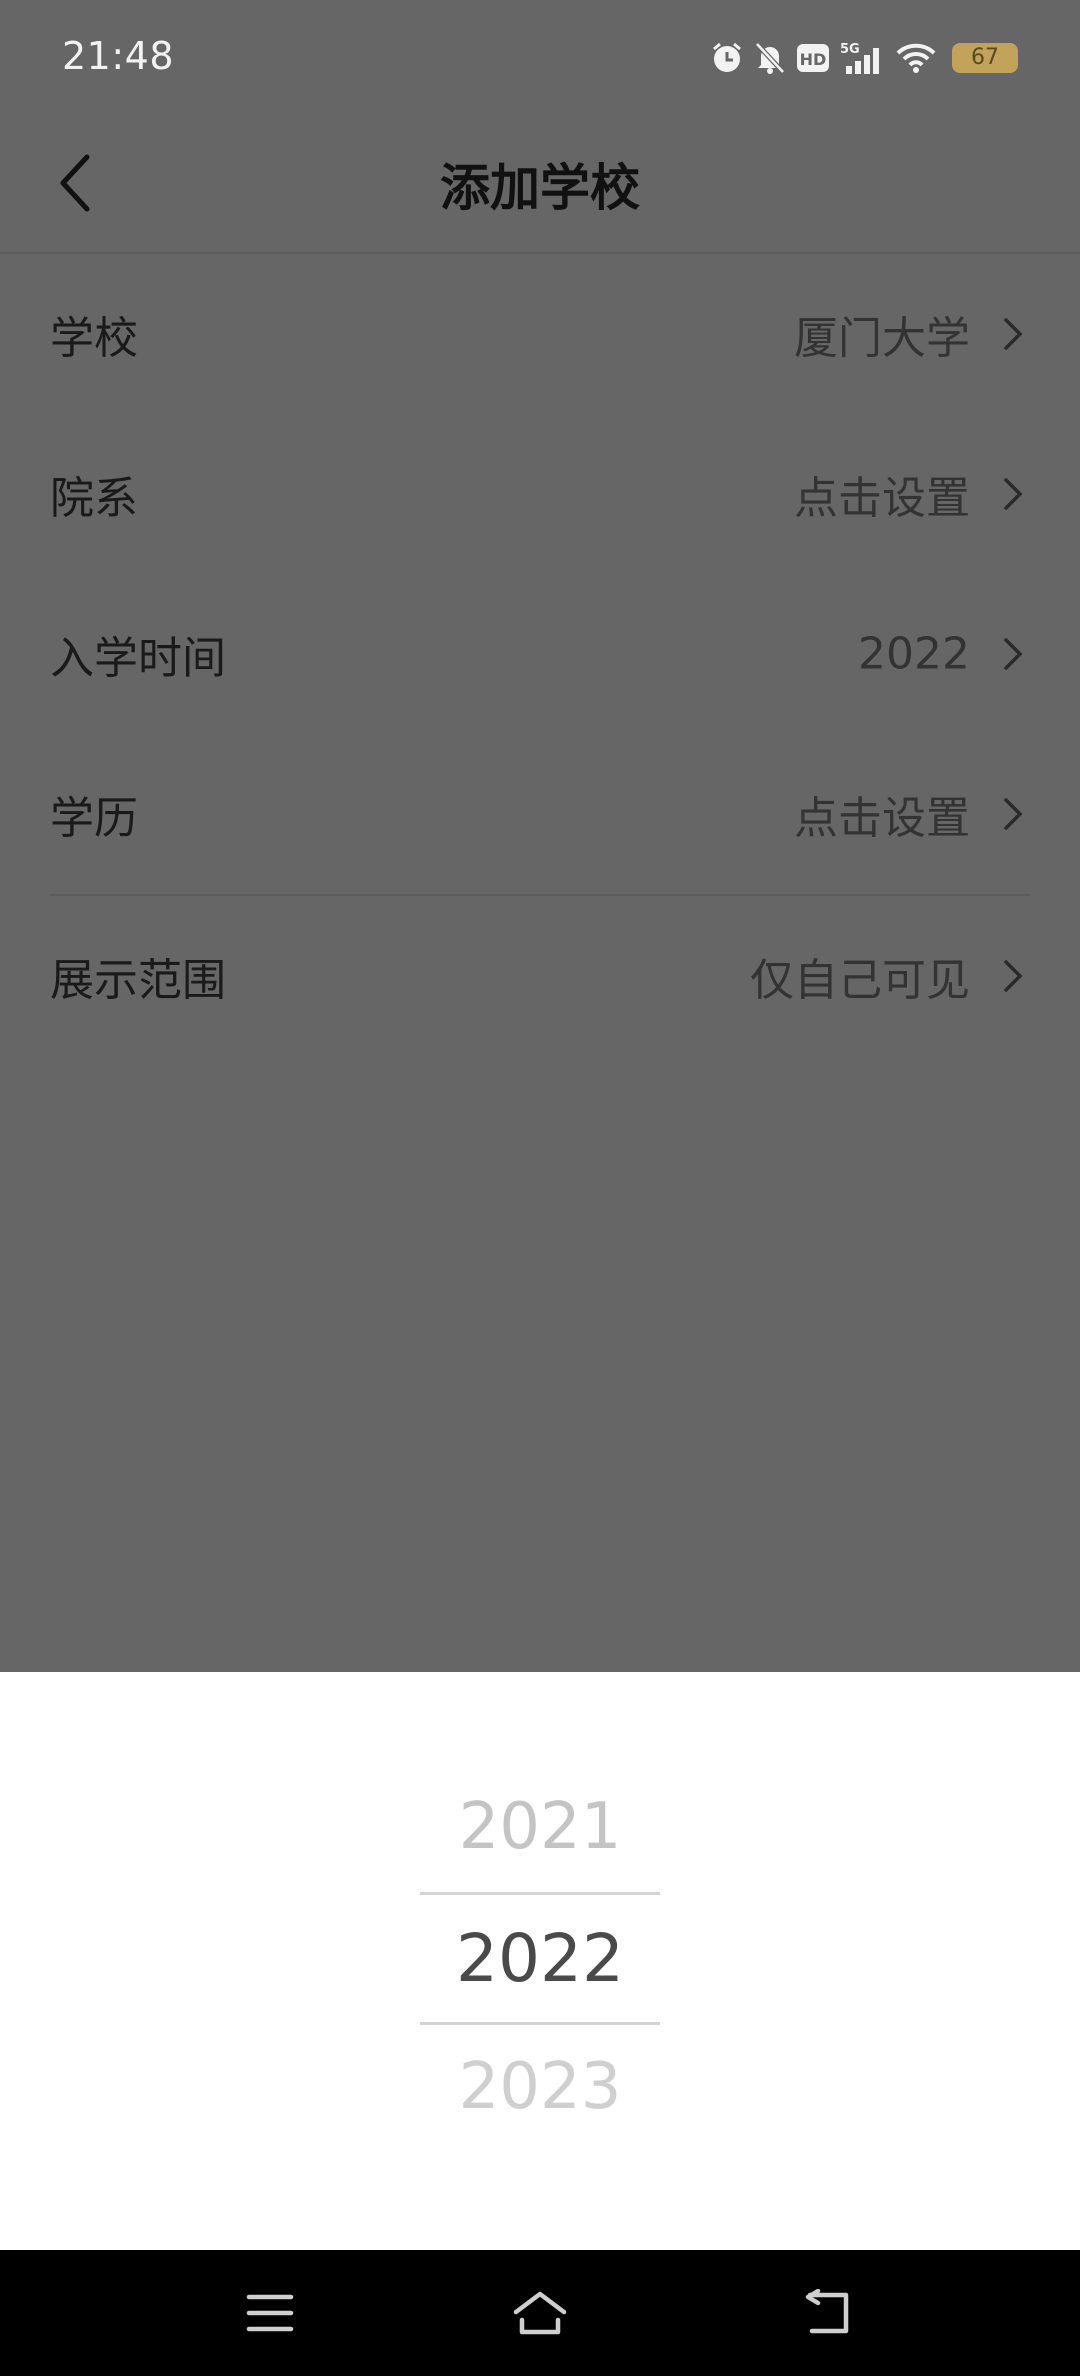 This screenshot has width=1080, height=2376. What do you see at coordinates (118, 56) in the screenshot?
I see `status-time: 21:48` at bounding box center [118, 56].